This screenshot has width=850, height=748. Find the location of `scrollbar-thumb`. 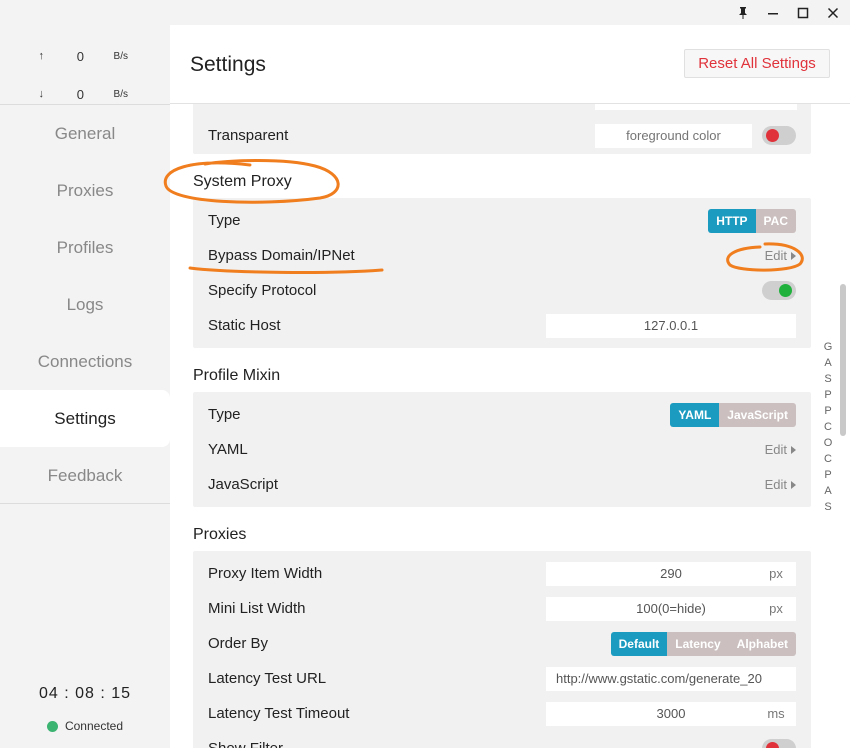

scrollbar-thumb is located at coordinates (843, 360).